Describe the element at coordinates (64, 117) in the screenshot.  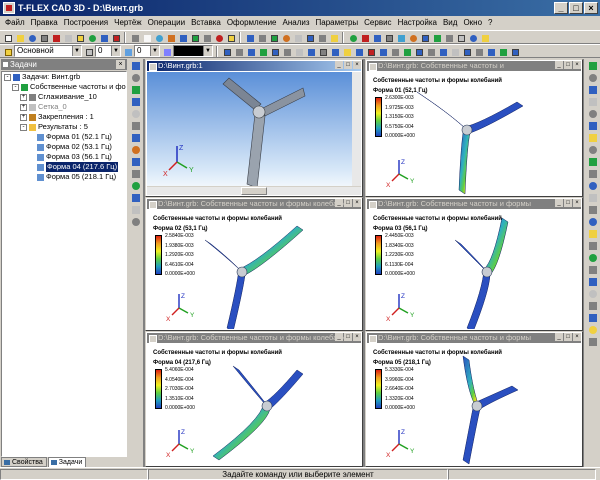
I see `tree-node: + Закрепления : 1` at that location.